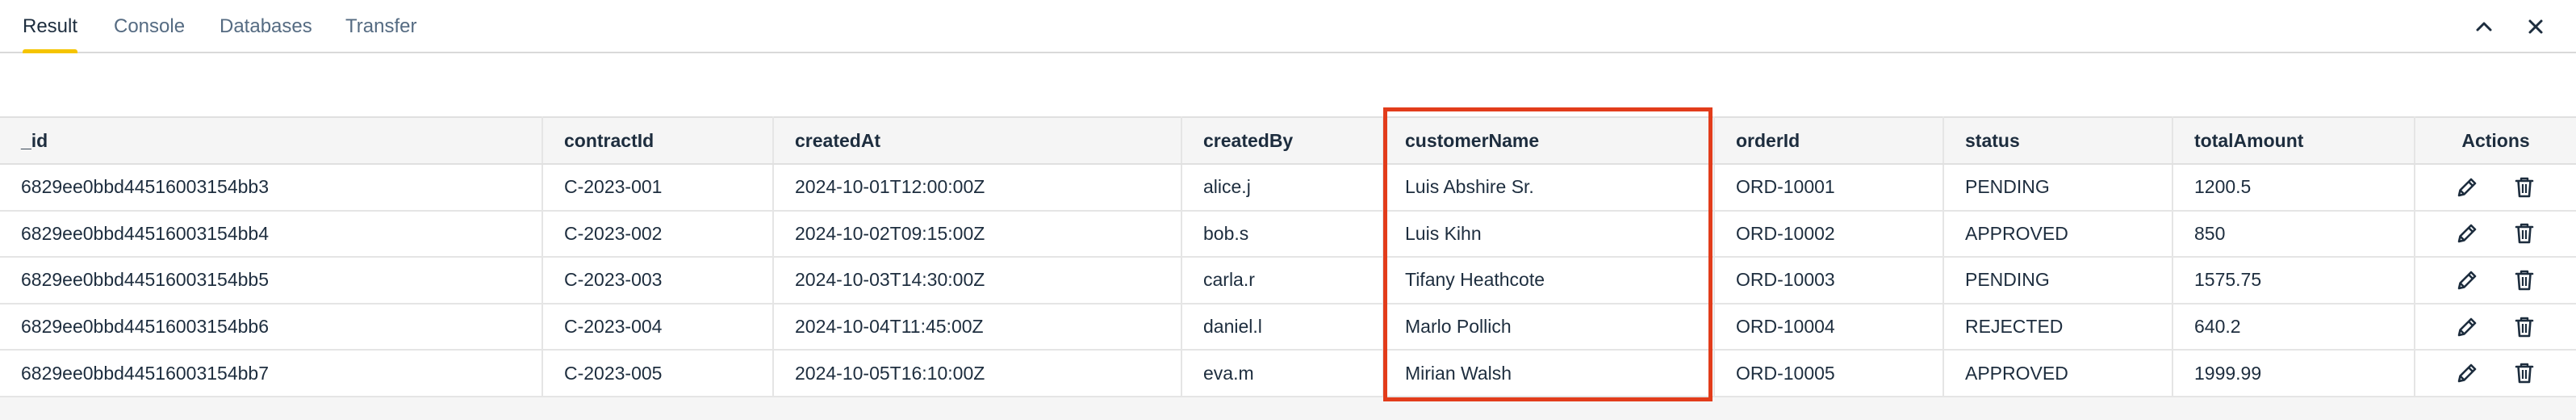 This screenshot has width=2576, height=420. I want to click on cell-totalamount: 1999.99, so click(2293, 373).